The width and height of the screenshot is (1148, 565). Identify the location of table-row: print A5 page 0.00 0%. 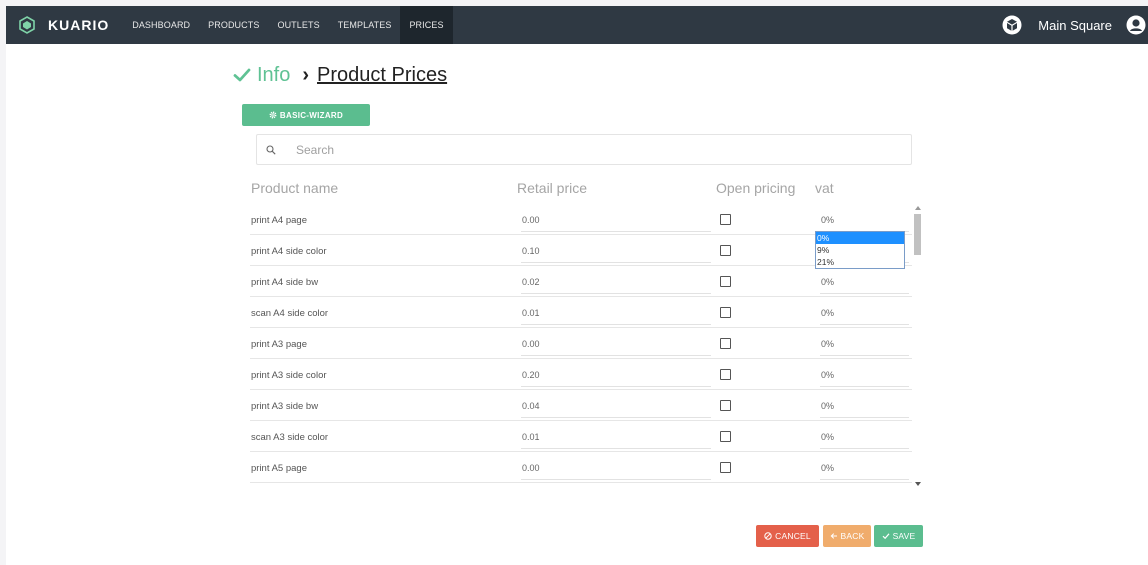
(581, 467).